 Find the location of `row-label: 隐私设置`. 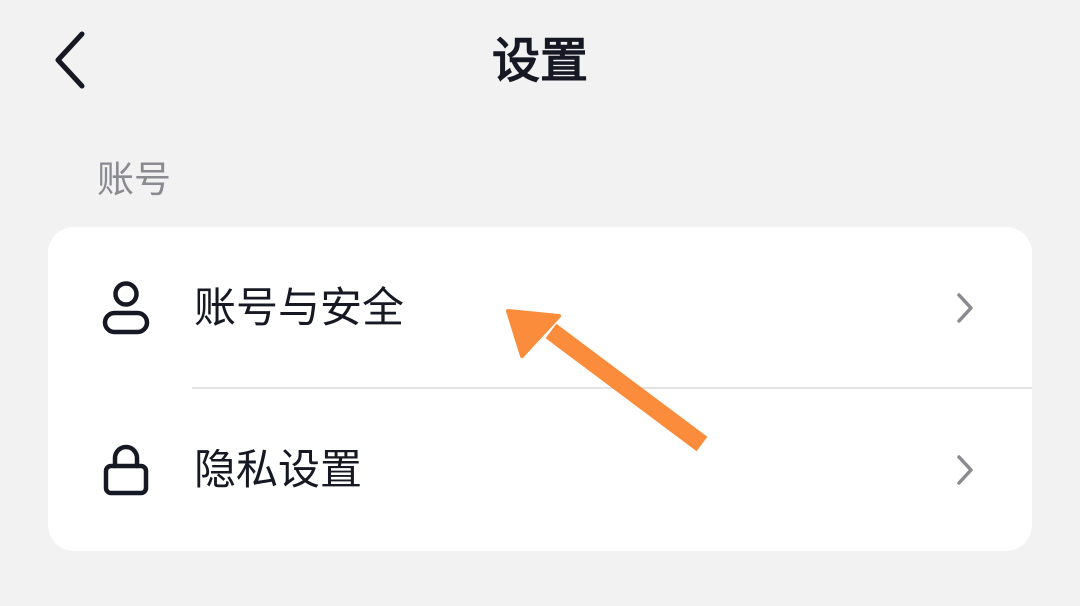

row-label: 隐私设置 is located at coordinates (278, 469).